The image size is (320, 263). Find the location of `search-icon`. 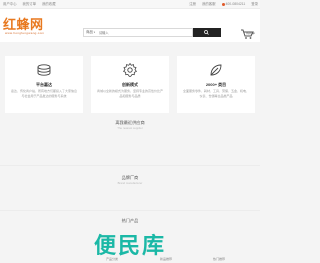

search-icon is located at coordinates (206, 32).